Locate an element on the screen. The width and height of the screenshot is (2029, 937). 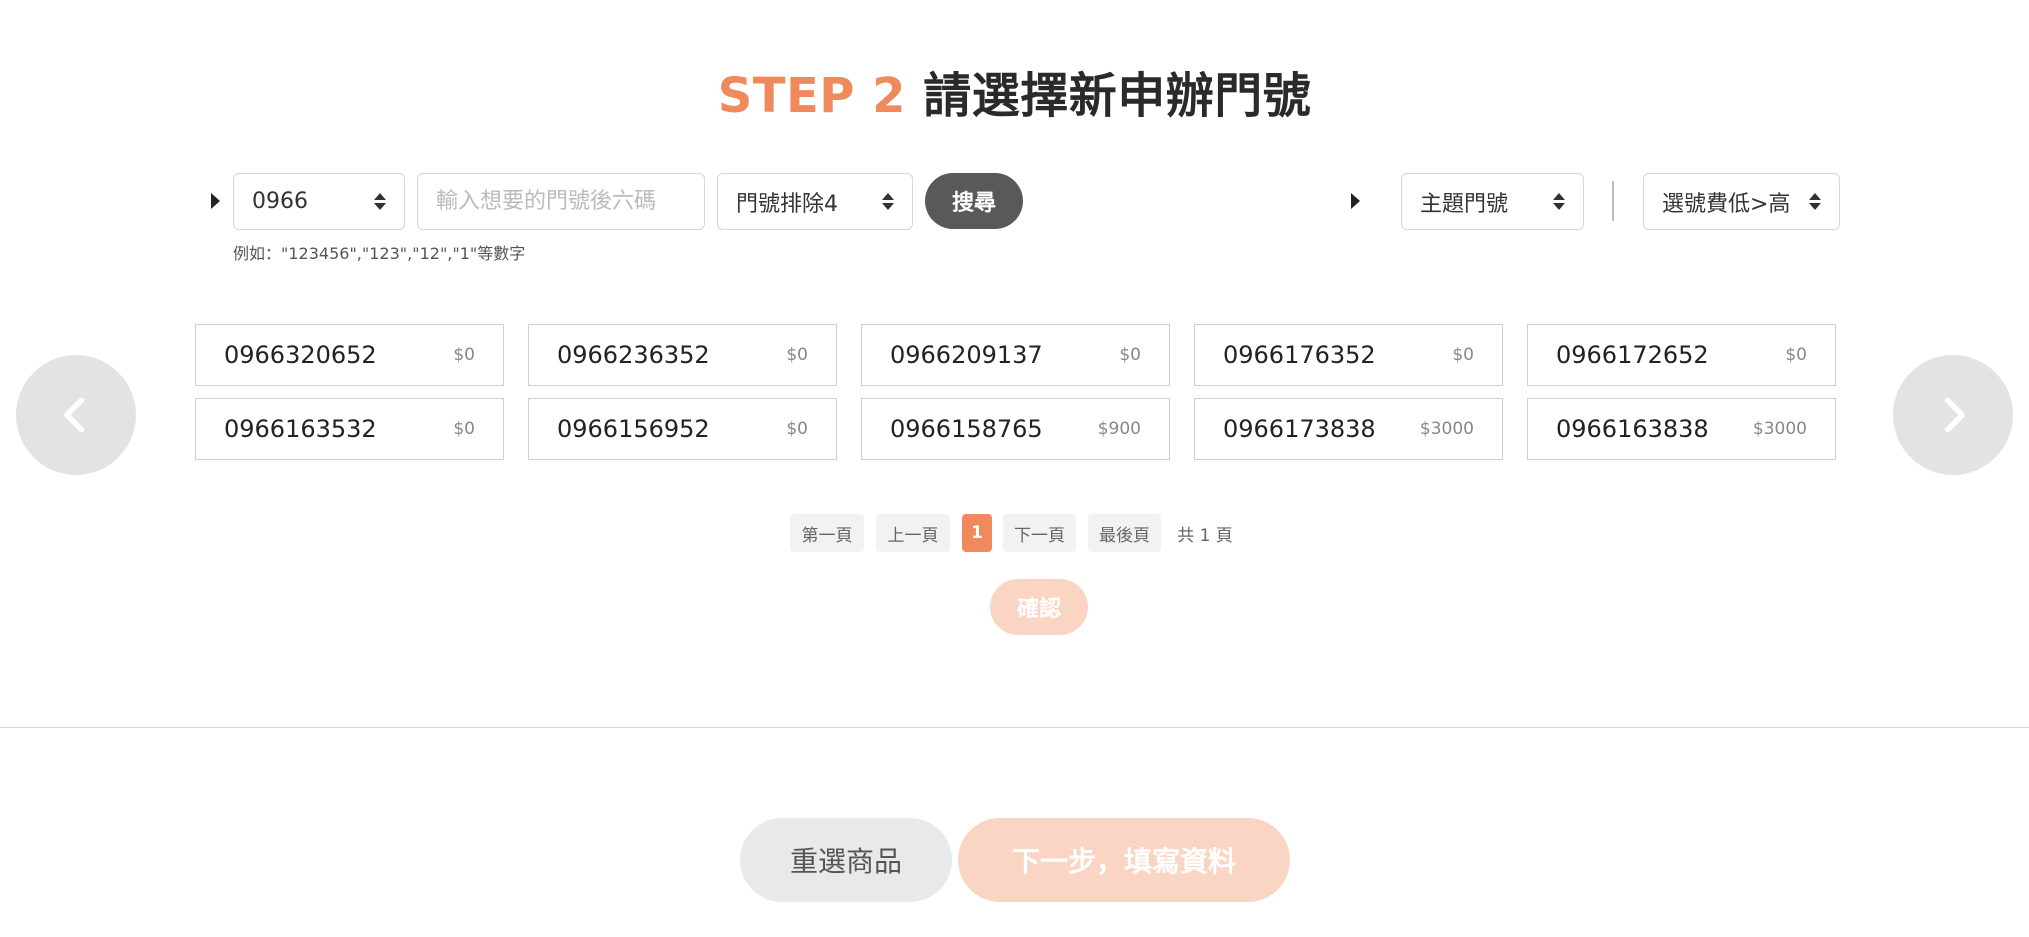
confirm-button: 確認 is located at coordinates (1039, 607).